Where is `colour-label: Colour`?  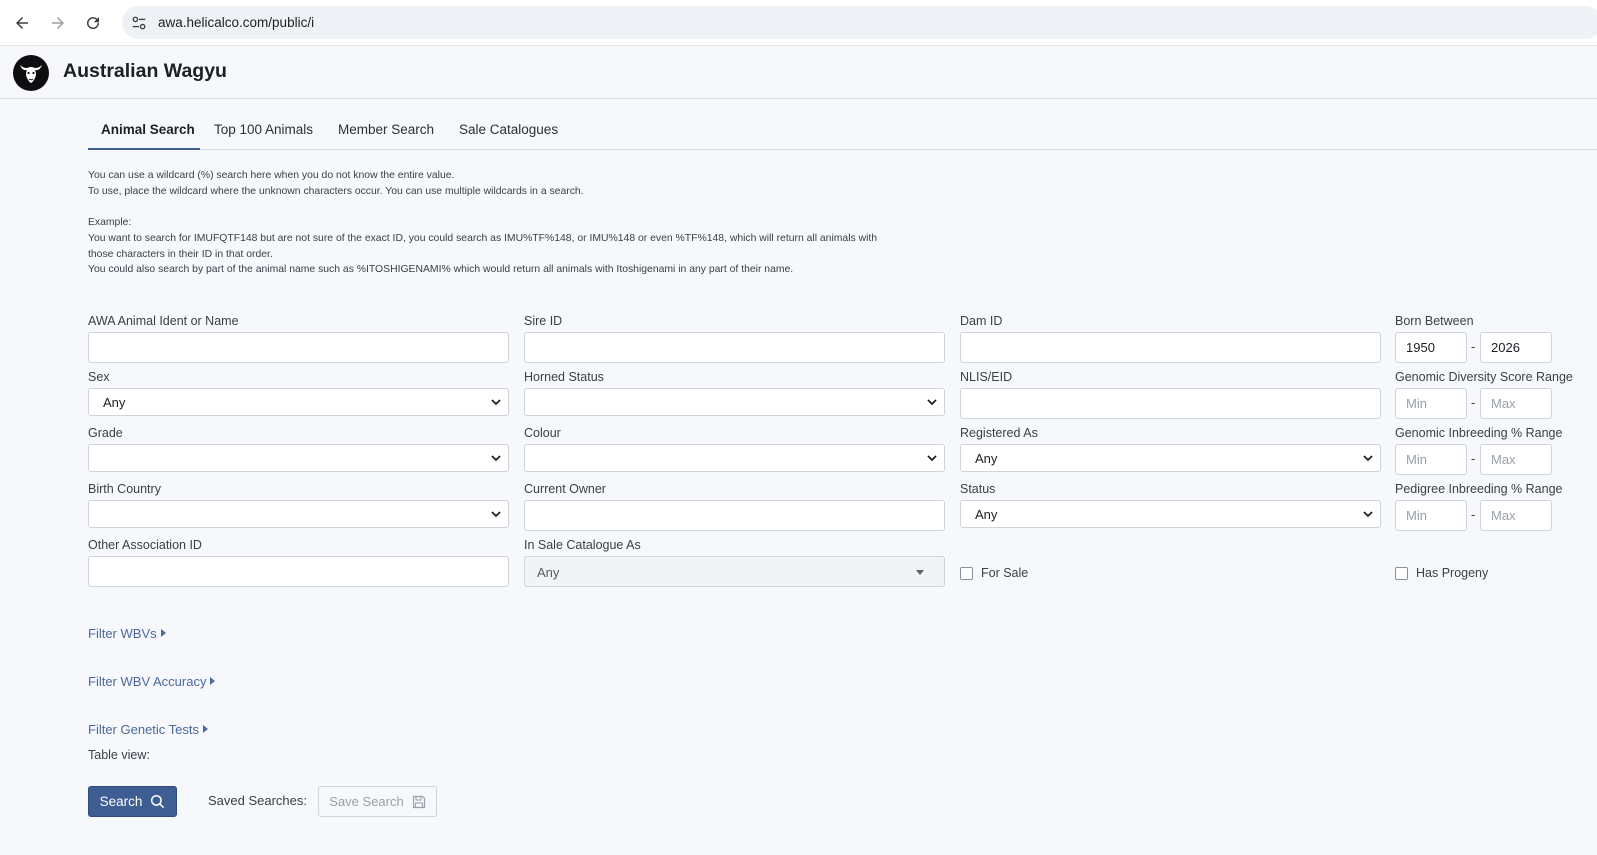
colour-label: Colour is located at coordinates (542, 433).